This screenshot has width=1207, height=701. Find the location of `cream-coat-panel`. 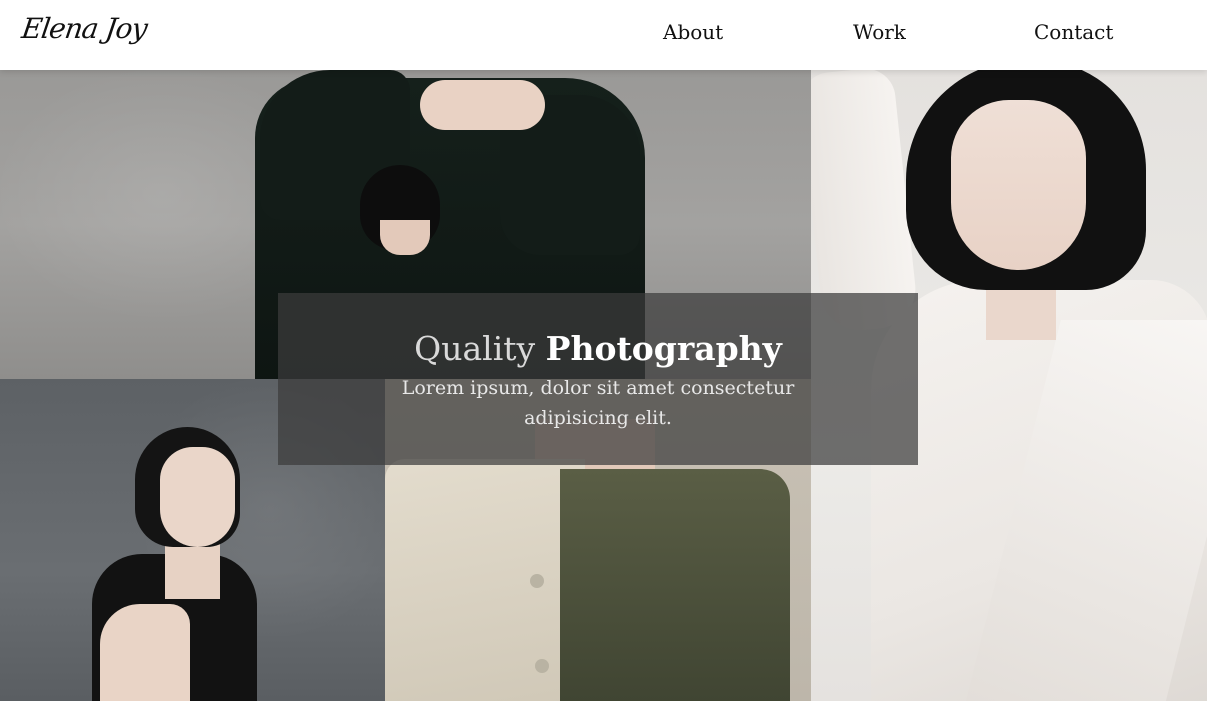

cream-coat-panel is located at coordinates (485, 580).